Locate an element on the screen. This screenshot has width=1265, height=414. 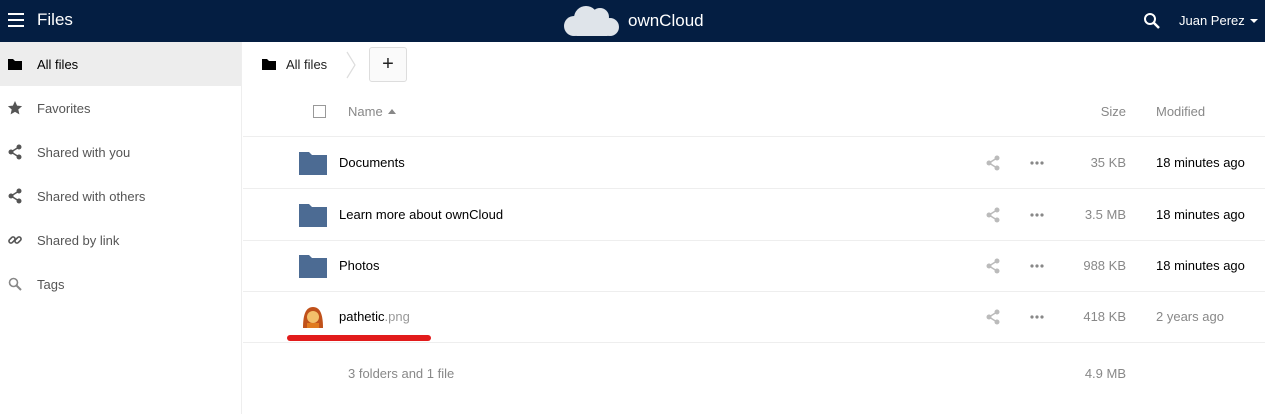
file-name-label: Documents is located at coordinates (372, 162).